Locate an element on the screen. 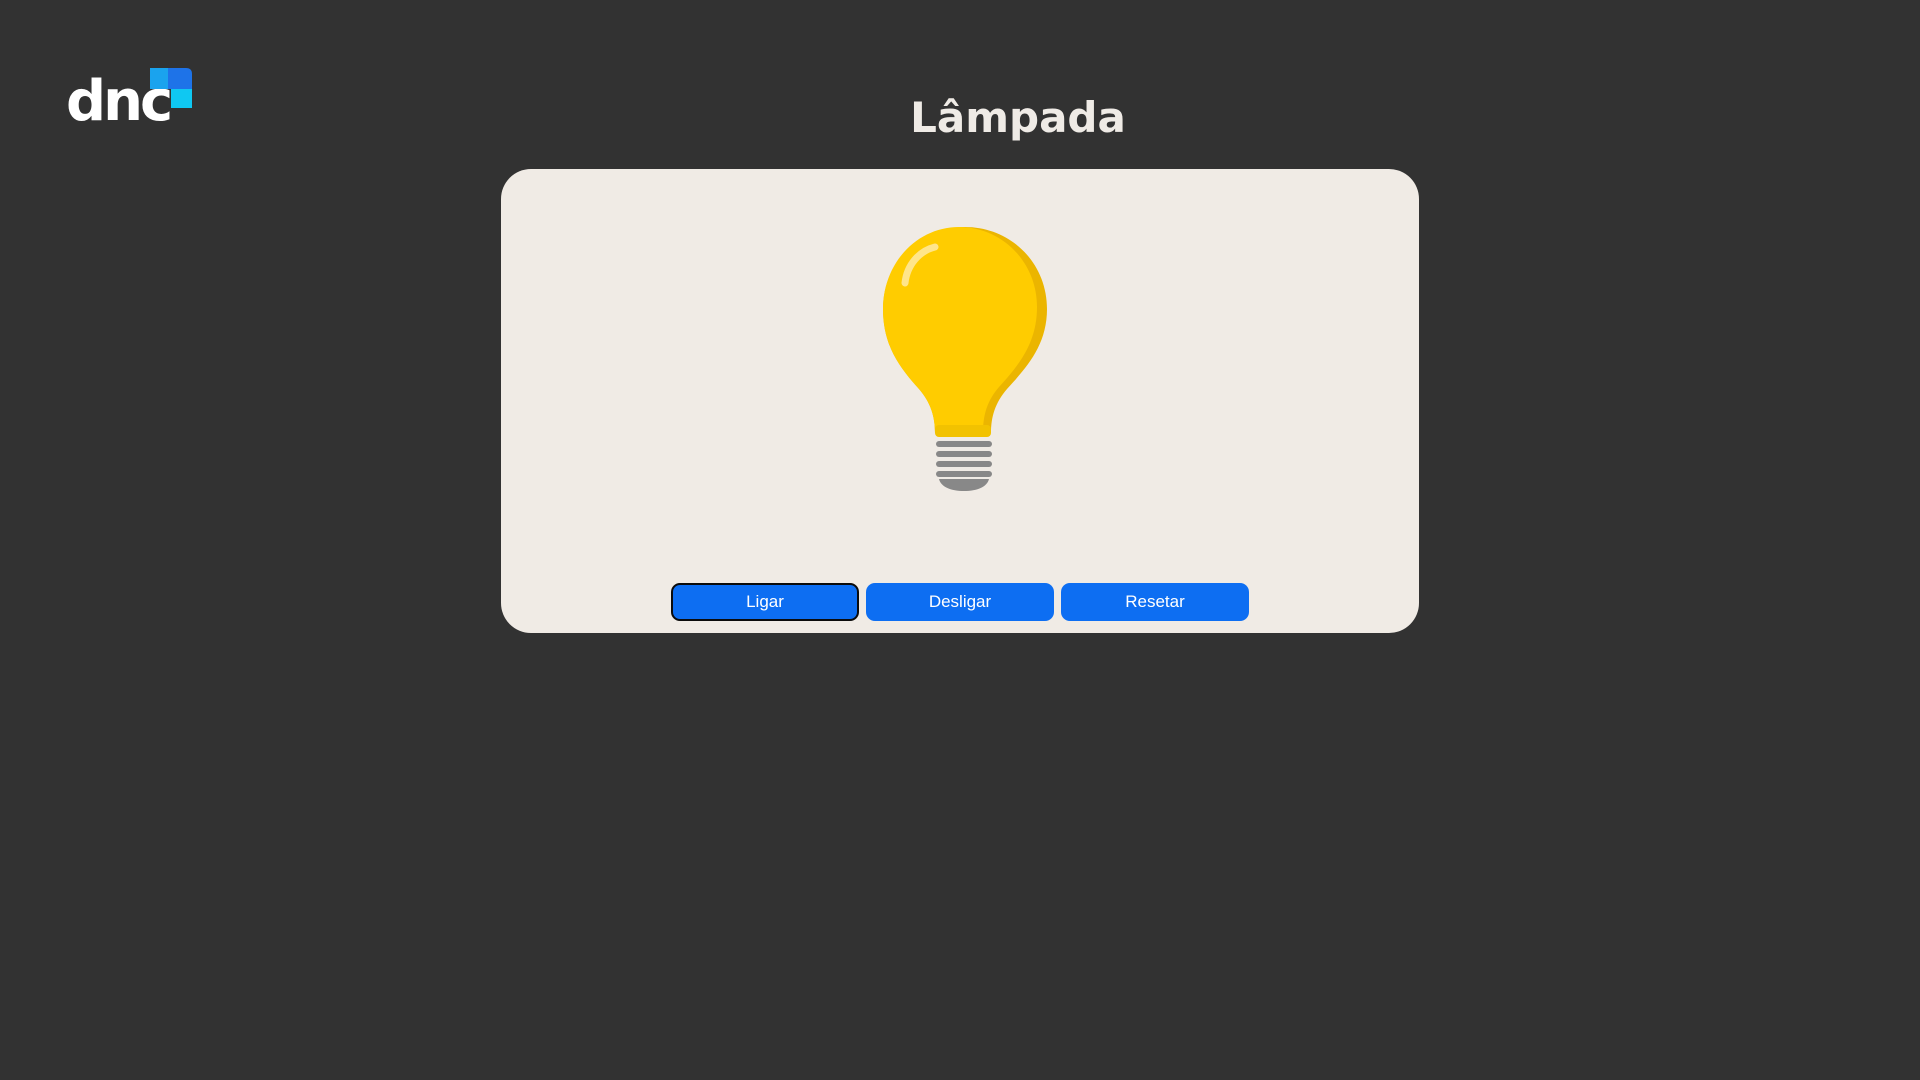 The height and width of the screenshot is (1080, 1920). turn-off-button: Desligar is located at coordinates (960, 602).